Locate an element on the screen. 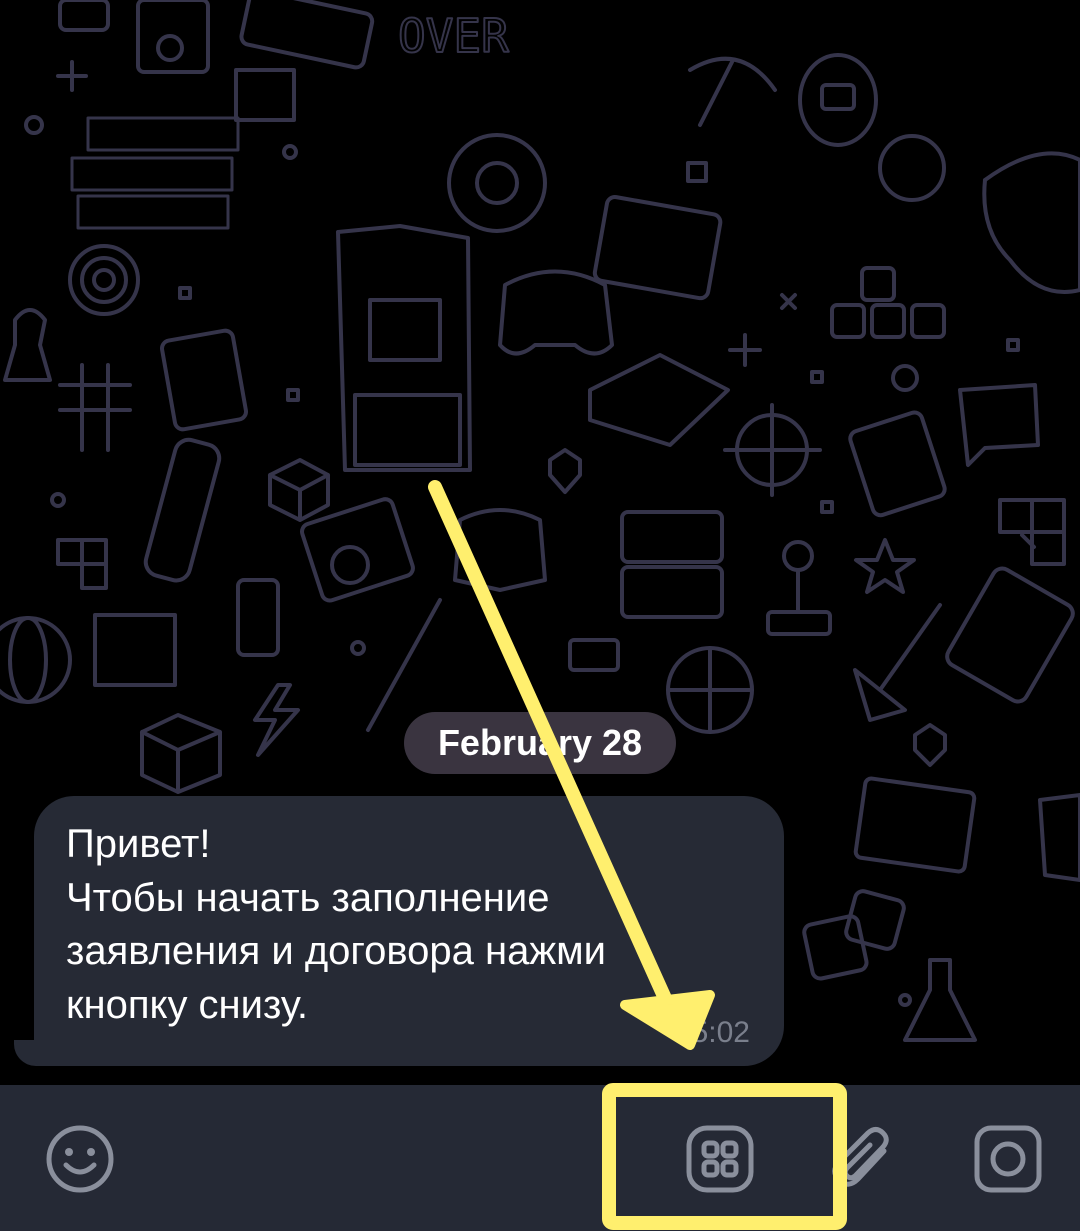 The height and width of the screenshot is (1231, 1080). bot-menu-button is located at coordinates (720, 1159).